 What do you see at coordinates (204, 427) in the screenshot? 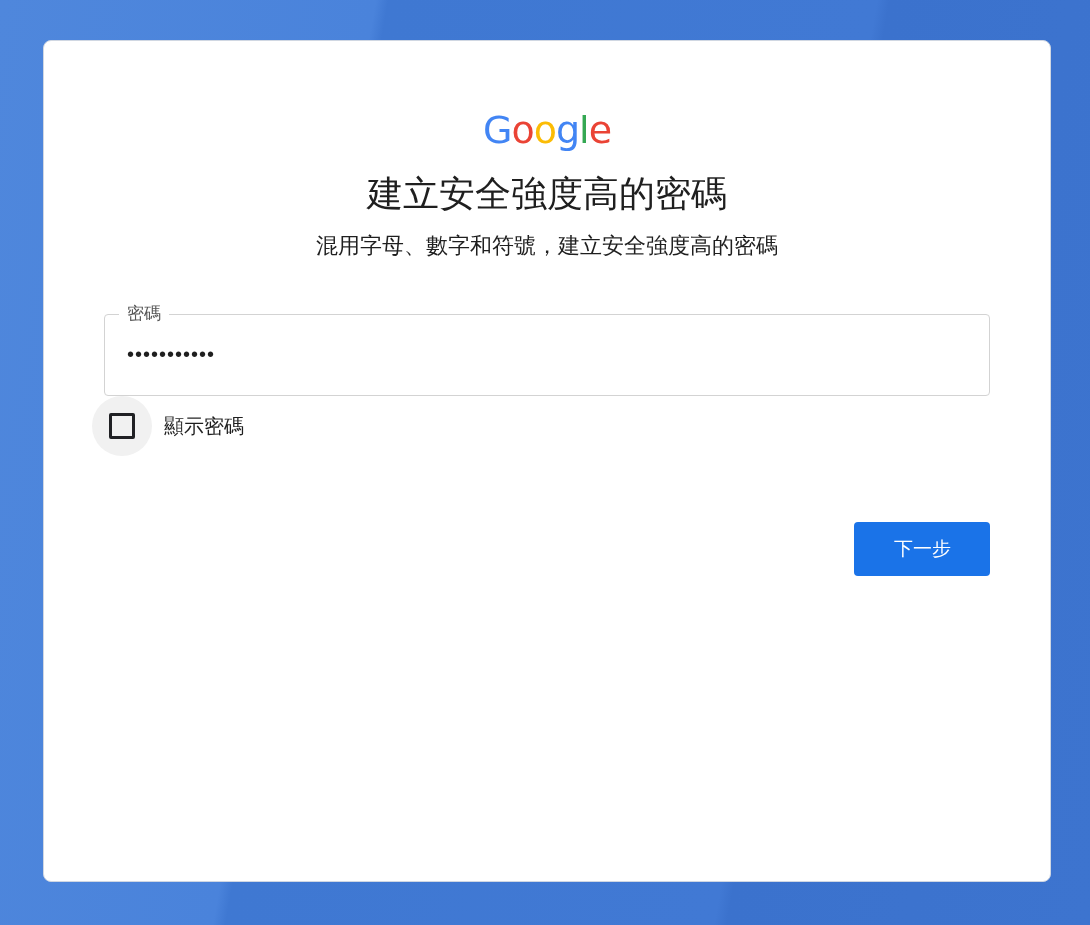
I see `checkbox-label: 顯示密碼` at bounding box center [204, 427].